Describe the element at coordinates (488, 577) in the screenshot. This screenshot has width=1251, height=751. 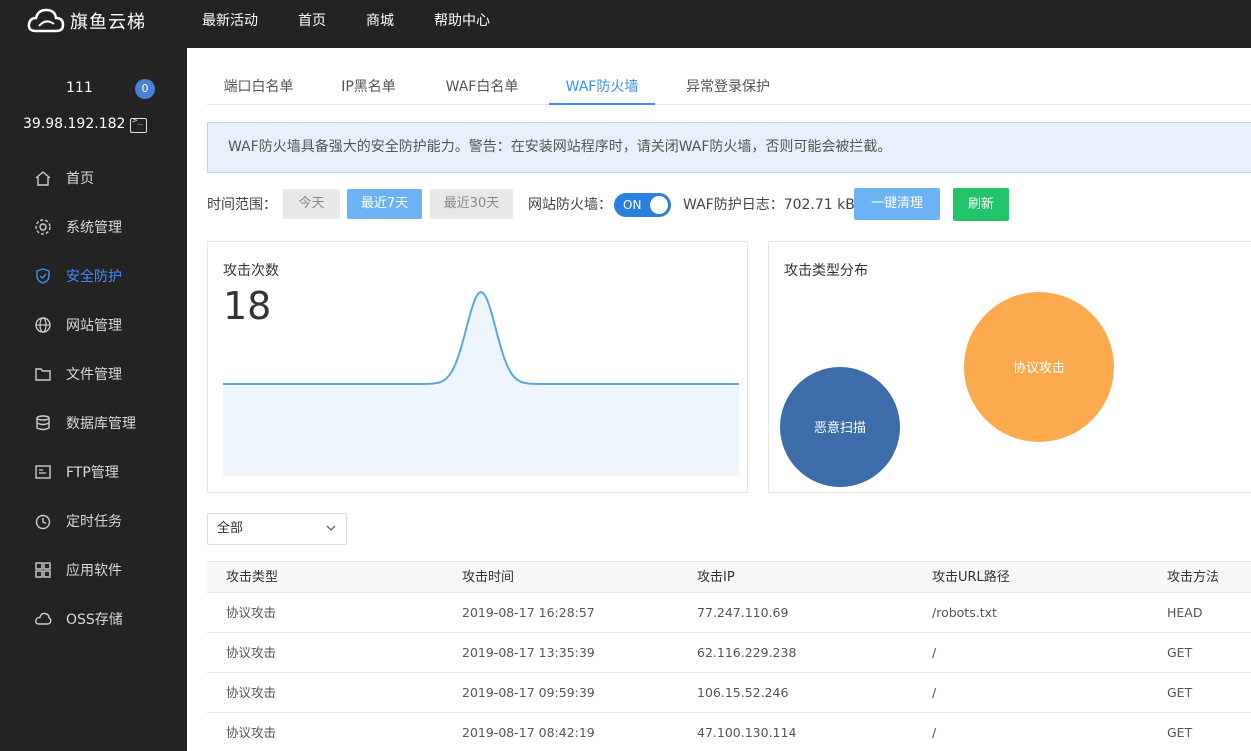
I see `header-attack-time: 攻击时间` at that location.